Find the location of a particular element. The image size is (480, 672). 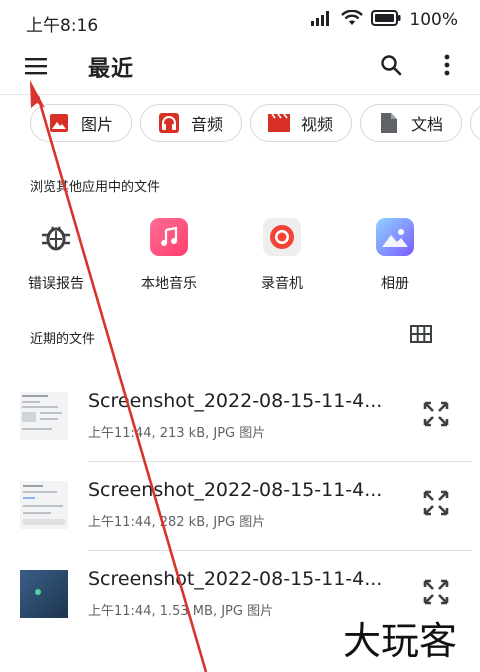

file-meta: 上午11:44, 282 kB, JPG 图片 is located at coordinates (177, 522).